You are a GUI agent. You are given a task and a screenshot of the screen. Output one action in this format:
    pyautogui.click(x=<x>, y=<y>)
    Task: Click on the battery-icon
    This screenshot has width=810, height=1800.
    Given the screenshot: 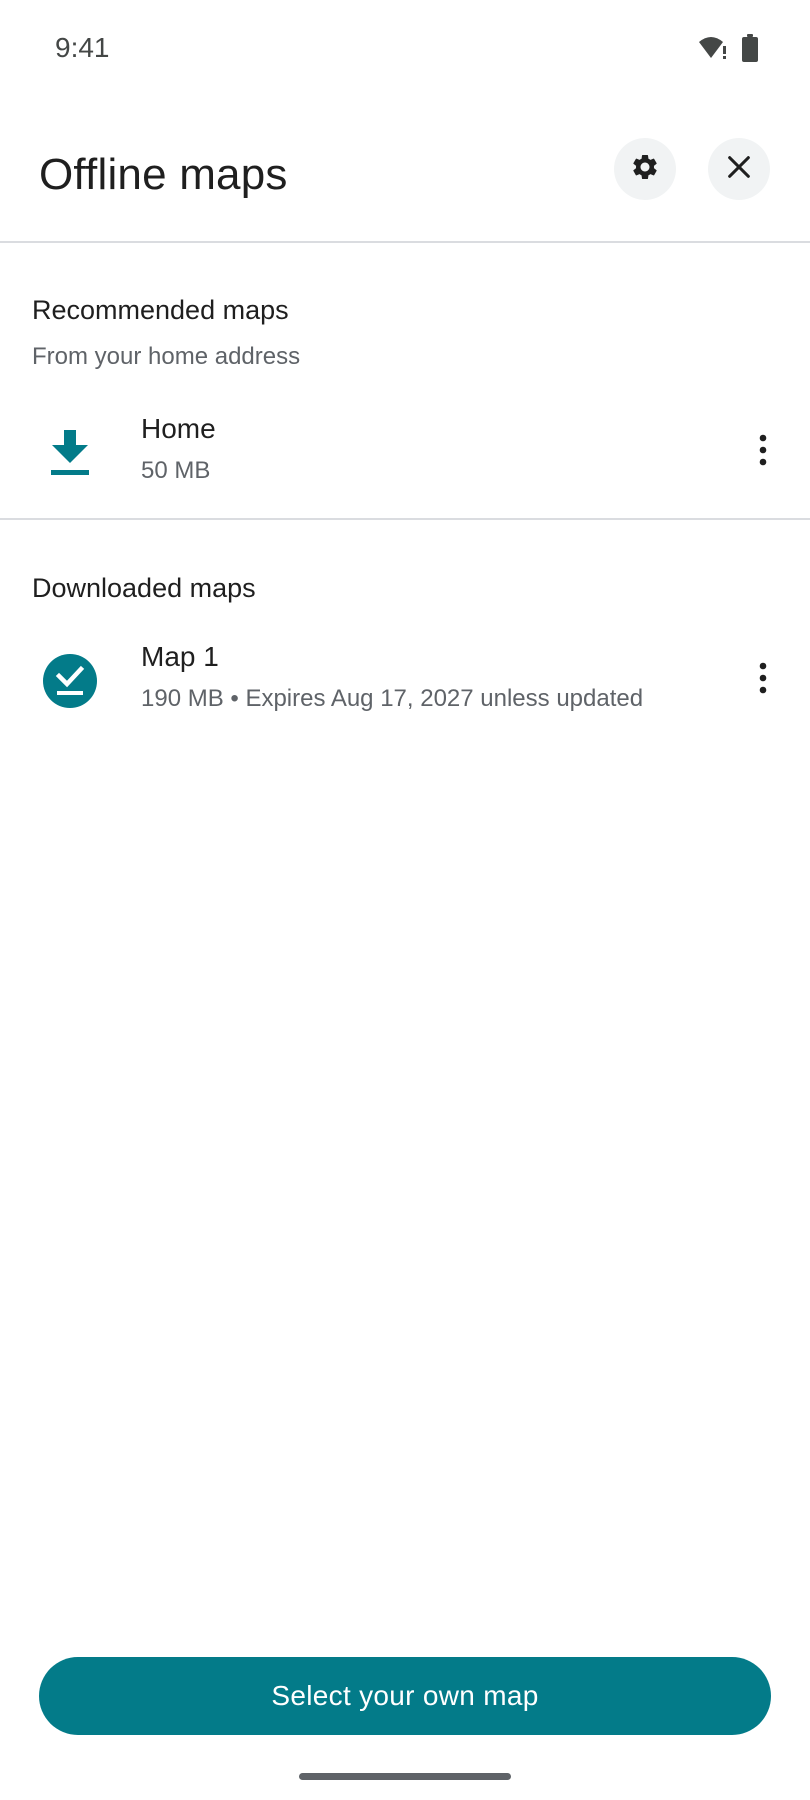 What is the action you would take?
    pyautogui.click(x=750, y=50)
    